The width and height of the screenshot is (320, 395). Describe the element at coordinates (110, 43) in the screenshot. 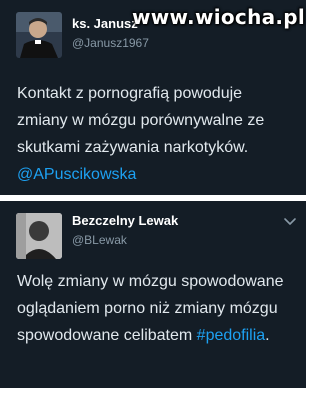

I see `tweet-author-handle: @Janusz1967` at that location.